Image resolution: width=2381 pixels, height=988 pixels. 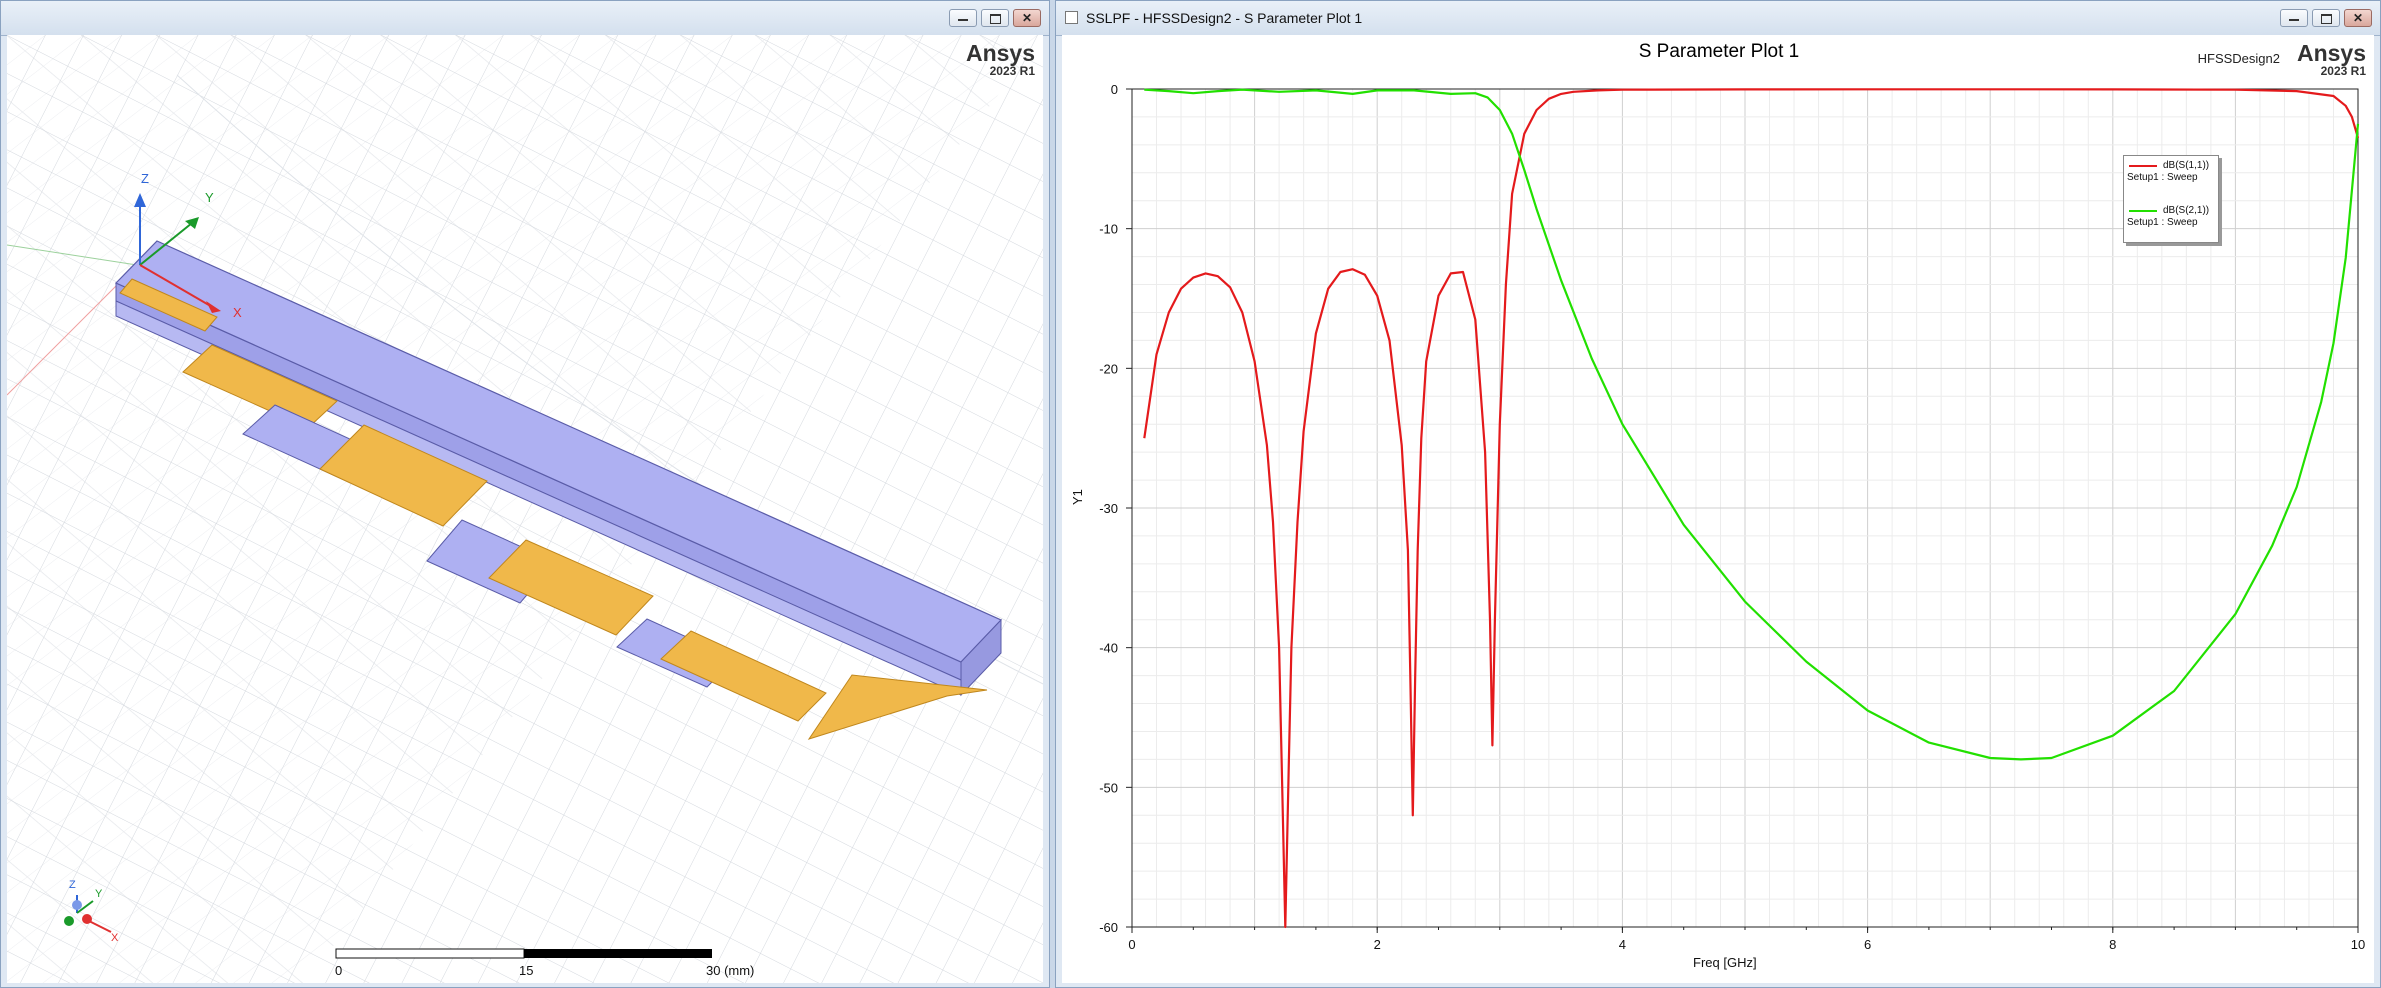 I want to click on mini-axis-z: Z, so click(x=72, y=885).